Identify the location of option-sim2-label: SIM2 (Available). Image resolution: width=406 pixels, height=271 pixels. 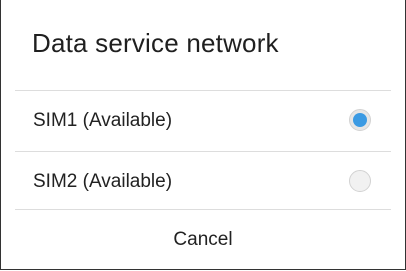
(103, 181).